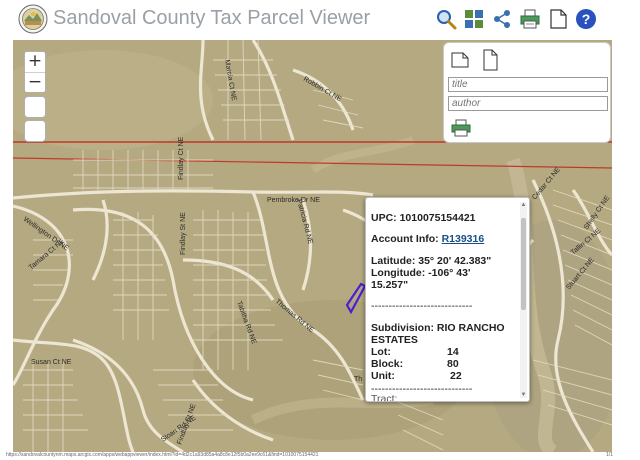 This screenshot has width=640, height=460. What do you see at coordinates (474, 19) in the screenshot?
I see `grid-icon` at bounding box center [474, 19].